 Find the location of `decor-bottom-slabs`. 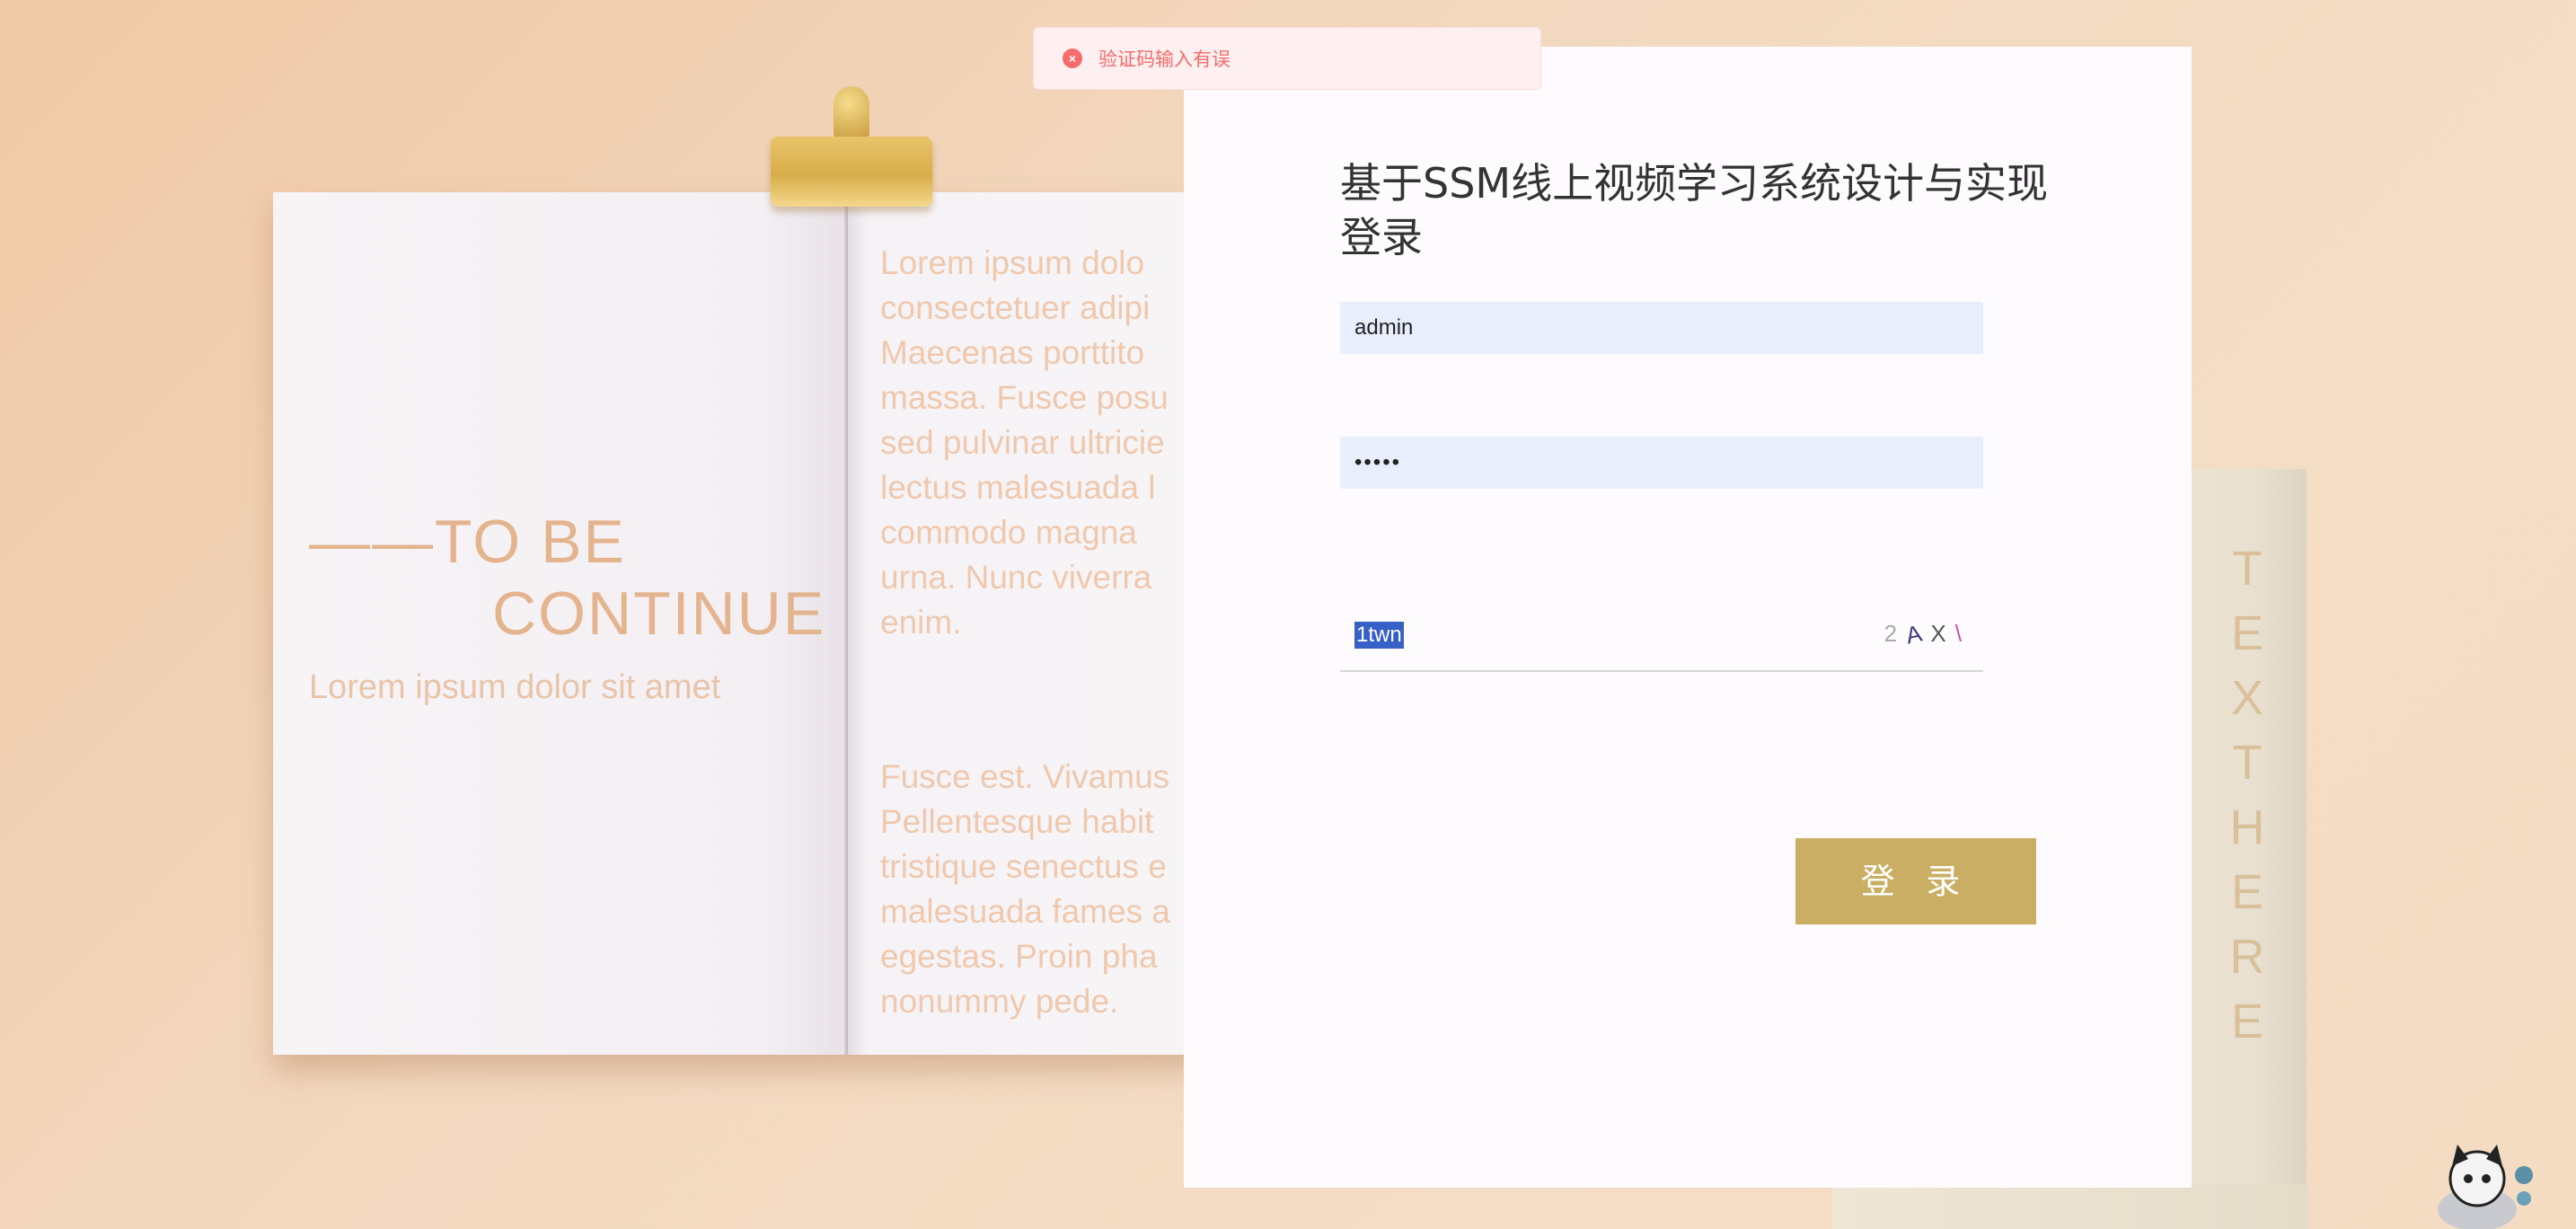

decor-bottom-slabs is located at coordinates (2070, 1206).